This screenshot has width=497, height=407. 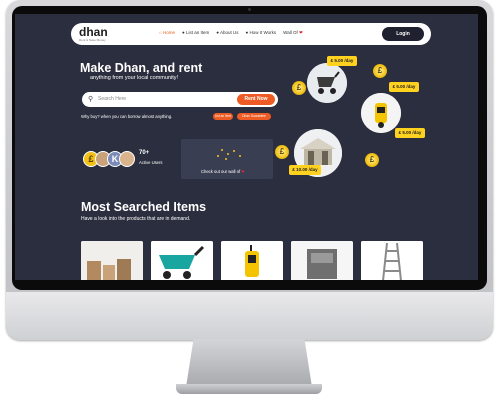 I want to click on avatar, so click(x=127, y=159).